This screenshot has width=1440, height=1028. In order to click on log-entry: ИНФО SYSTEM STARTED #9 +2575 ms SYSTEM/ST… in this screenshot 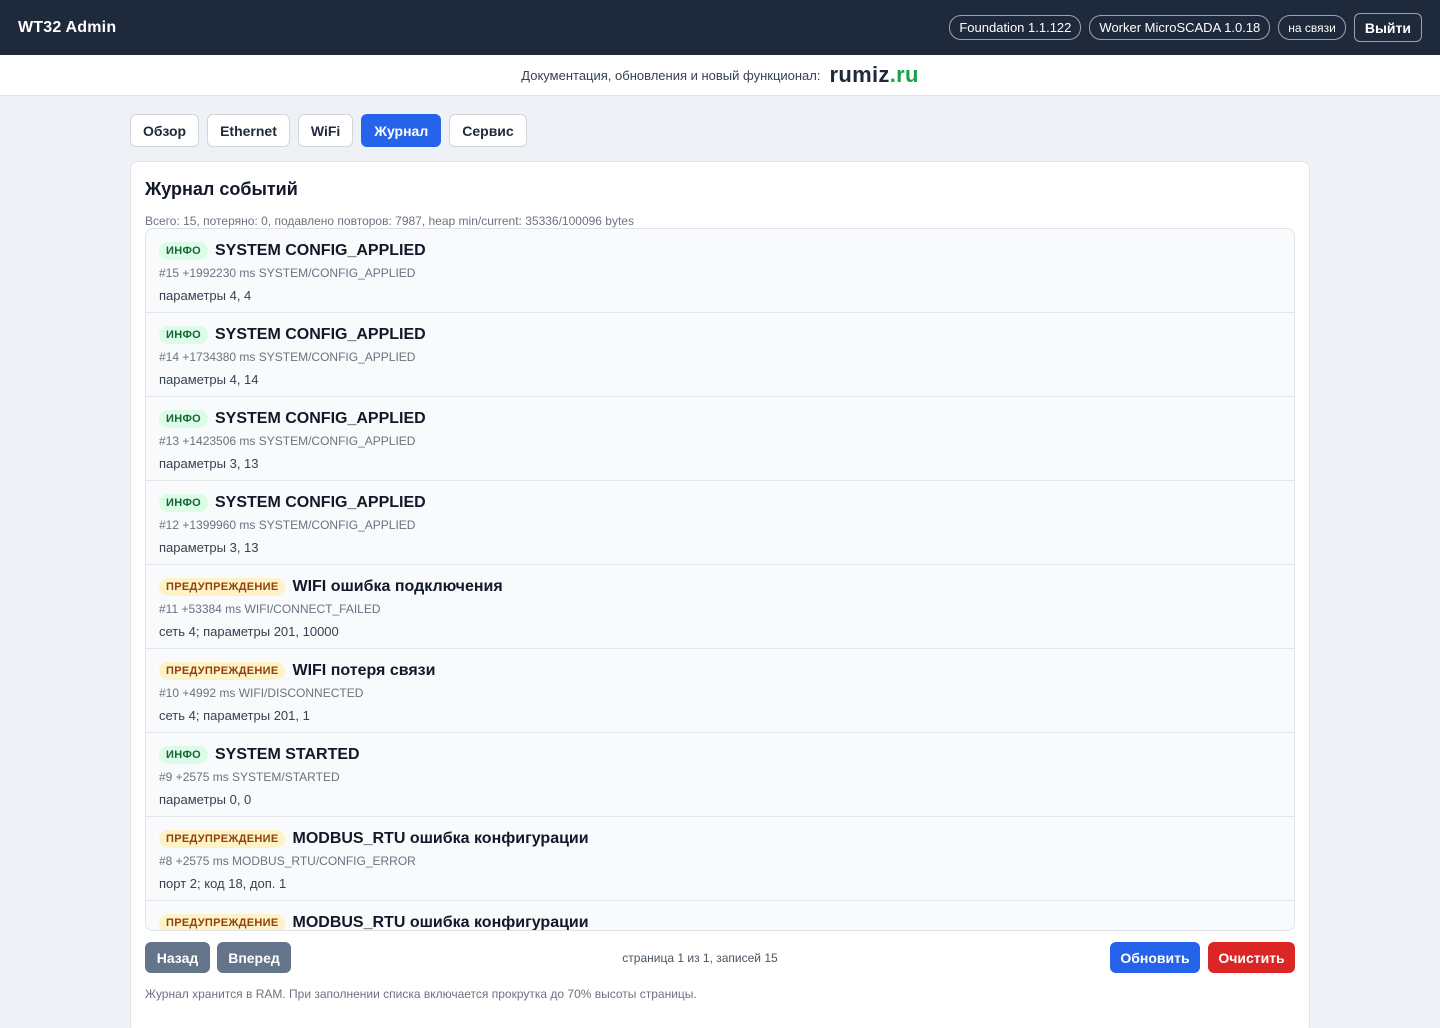, I will do `click(720, 775)`.